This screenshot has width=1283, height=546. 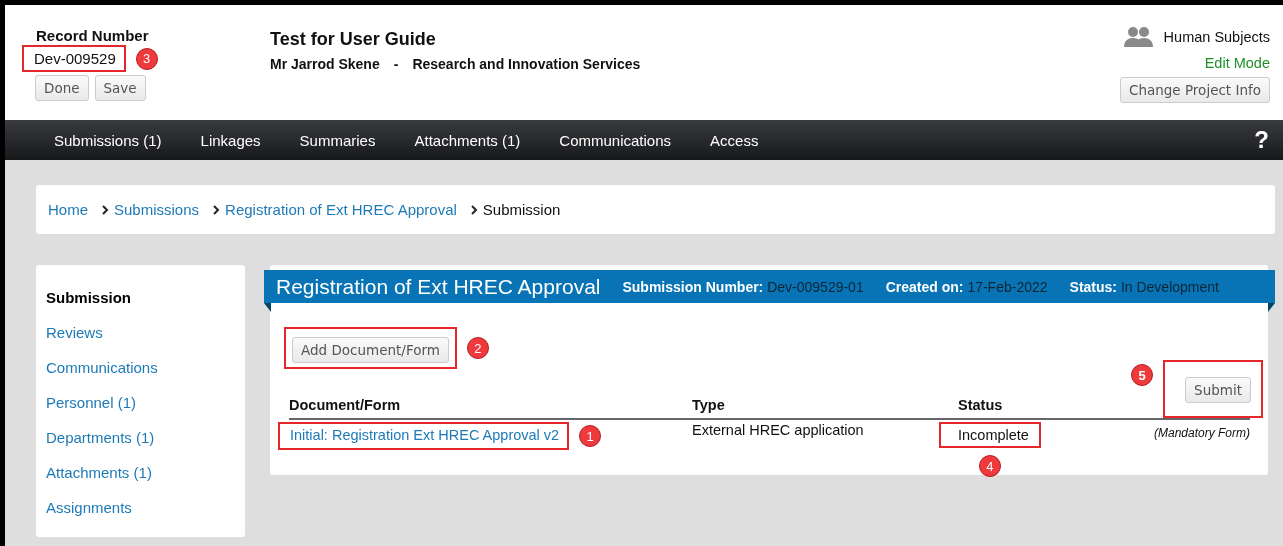 What do you see at coordinates (966, 286) in the screenshot?
I see `meta-field: Created on: 17-Feb-2022` at bounding box center [966, 286].